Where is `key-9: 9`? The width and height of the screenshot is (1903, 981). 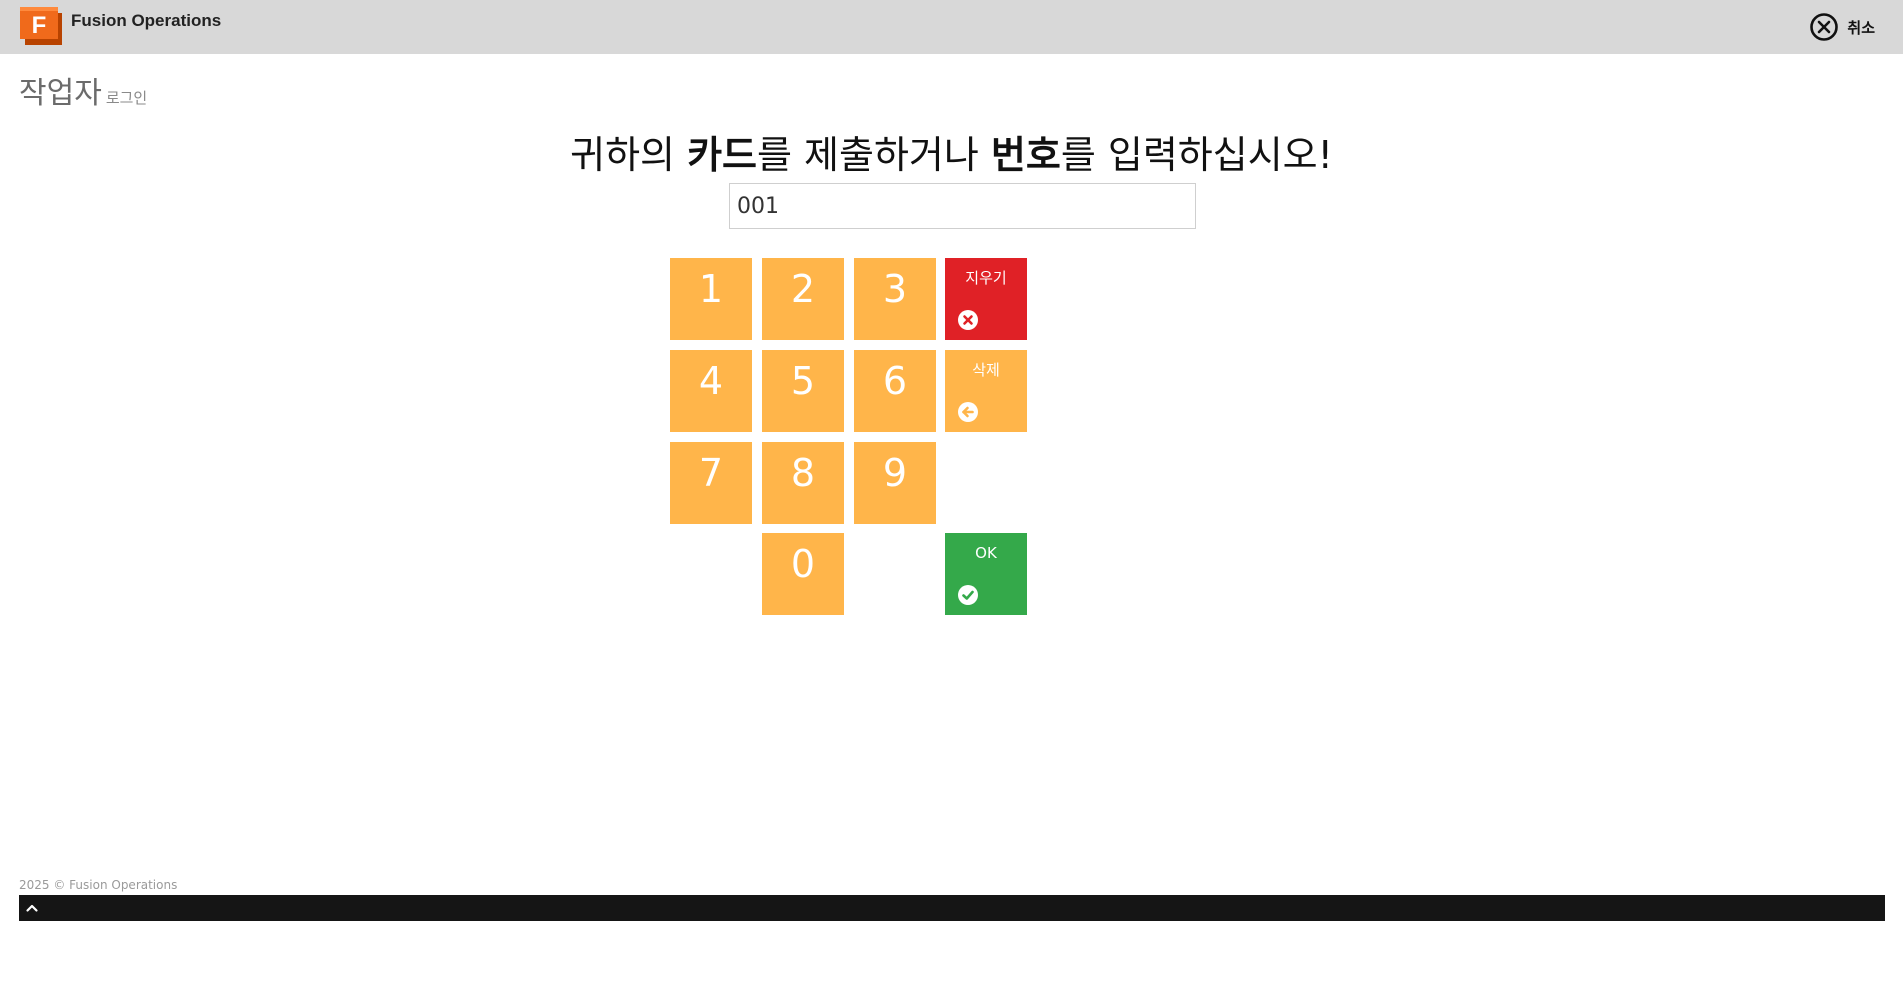 key-9: 9 is located at coordinates (895, 483).